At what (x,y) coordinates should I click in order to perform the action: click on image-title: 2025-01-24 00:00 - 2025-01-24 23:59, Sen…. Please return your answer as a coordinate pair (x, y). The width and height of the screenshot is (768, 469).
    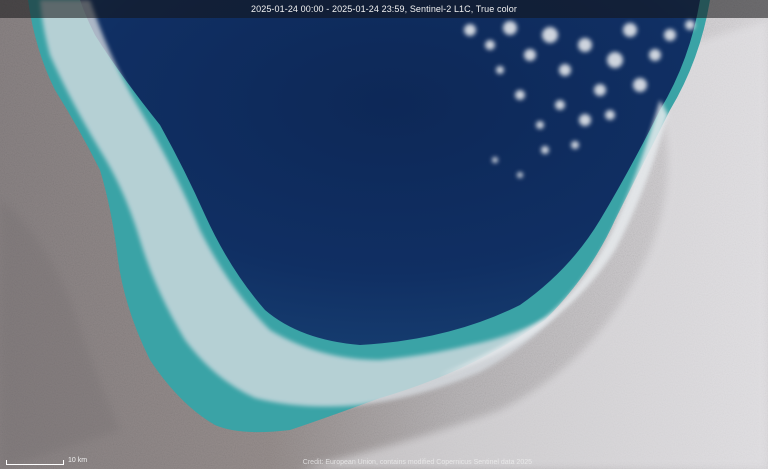
    Looking at the image, I should click on (384, 9).